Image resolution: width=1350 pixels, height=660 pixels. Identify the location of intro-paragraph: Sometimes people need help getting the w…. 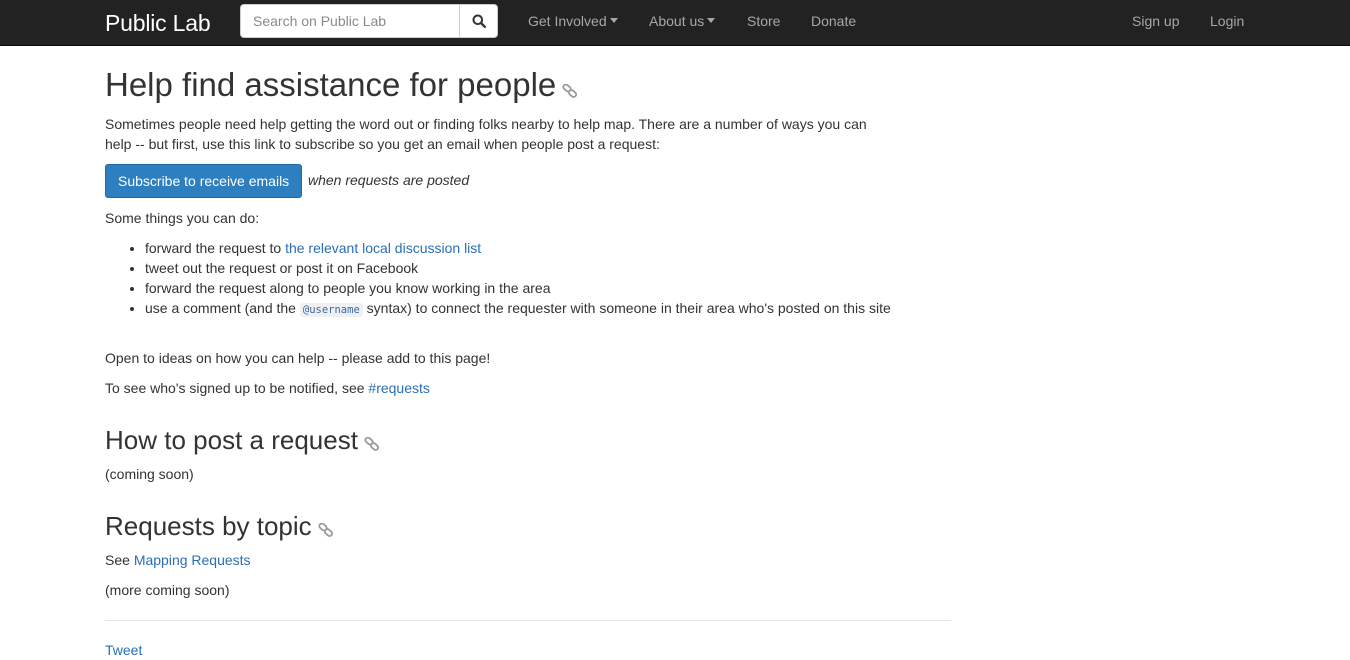
(486, 134).